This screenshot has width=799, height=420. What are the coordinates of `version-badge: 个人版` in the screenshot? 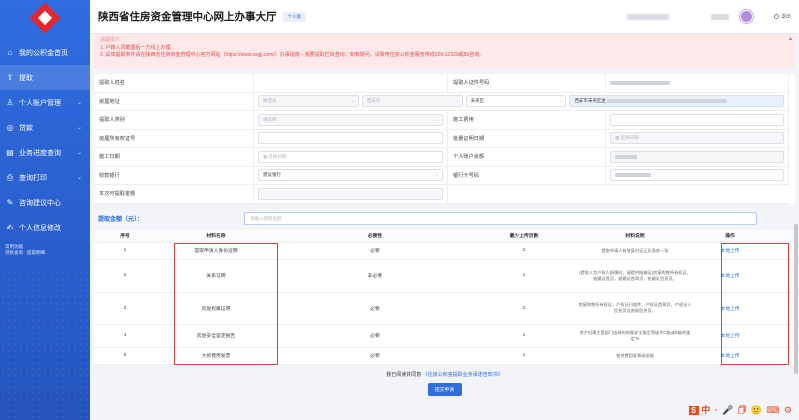 It's located at (294, 16).